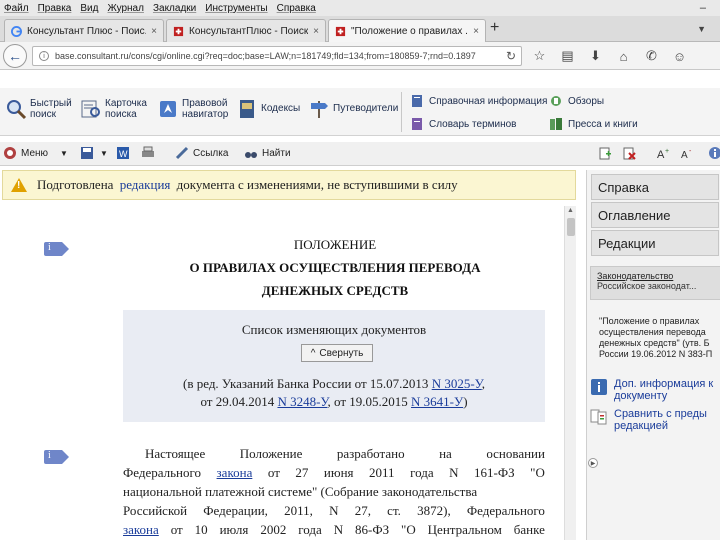  I want to click on add-bookmark-button, so click(607, 153).